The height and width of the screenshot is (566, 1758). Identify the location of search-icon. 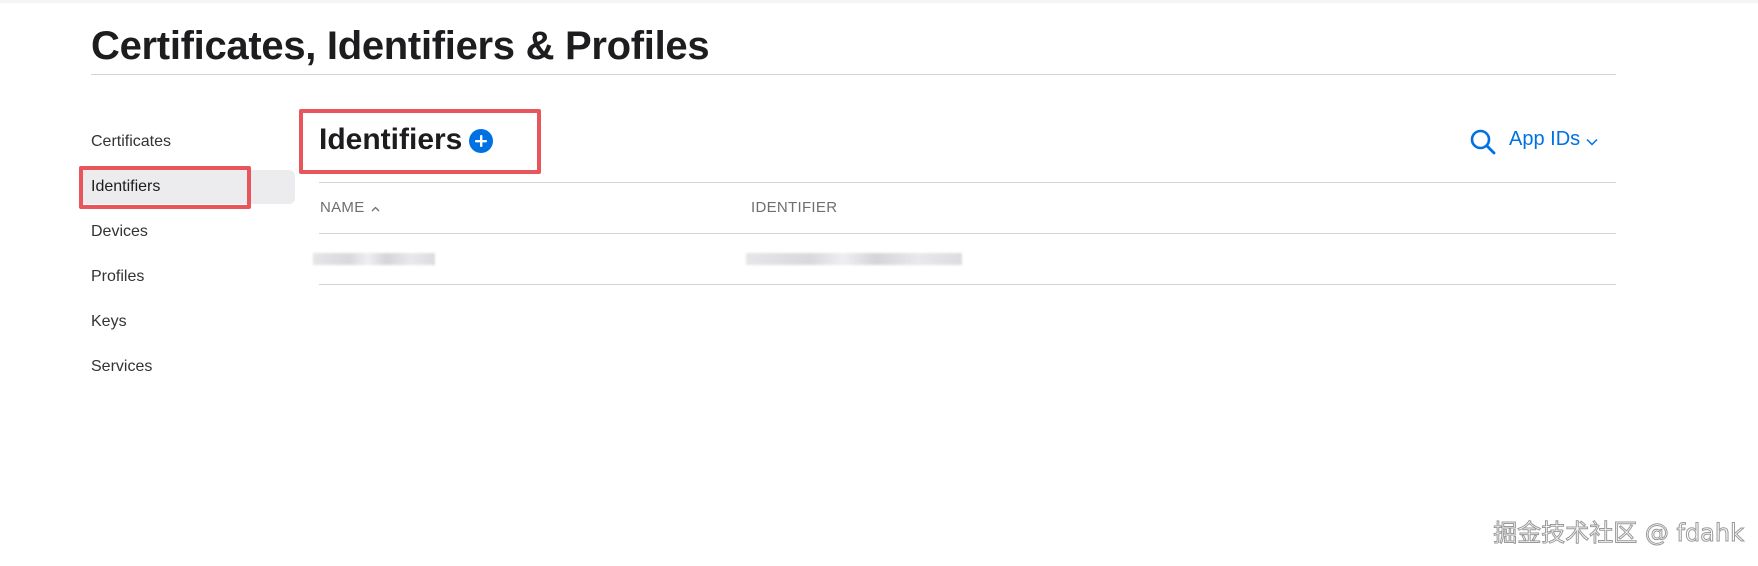
(1483, 142).